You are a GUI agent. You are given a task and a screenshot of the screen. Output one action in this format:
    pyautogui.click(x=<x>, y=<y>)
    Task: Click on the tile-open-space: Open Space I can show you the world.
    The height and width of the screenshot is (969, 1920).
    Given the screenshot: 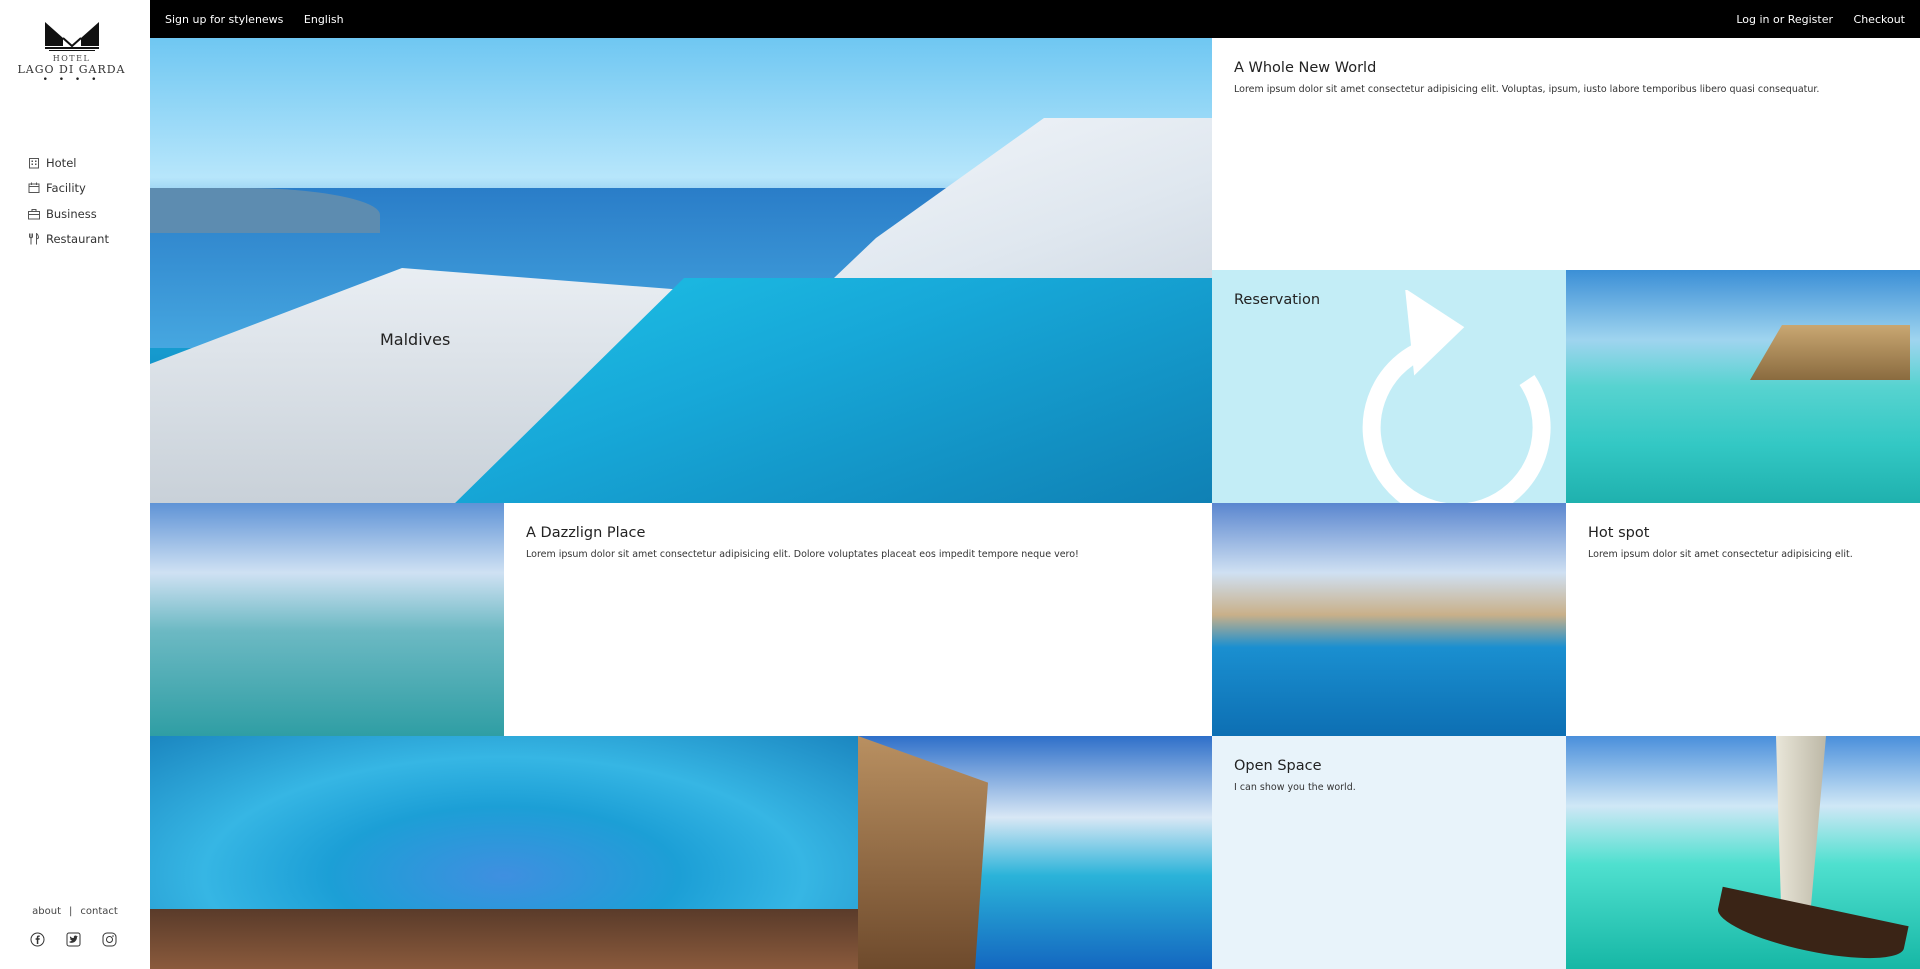 What is the action you would take?
    pyautogui.click(x=1389, y=852)
    